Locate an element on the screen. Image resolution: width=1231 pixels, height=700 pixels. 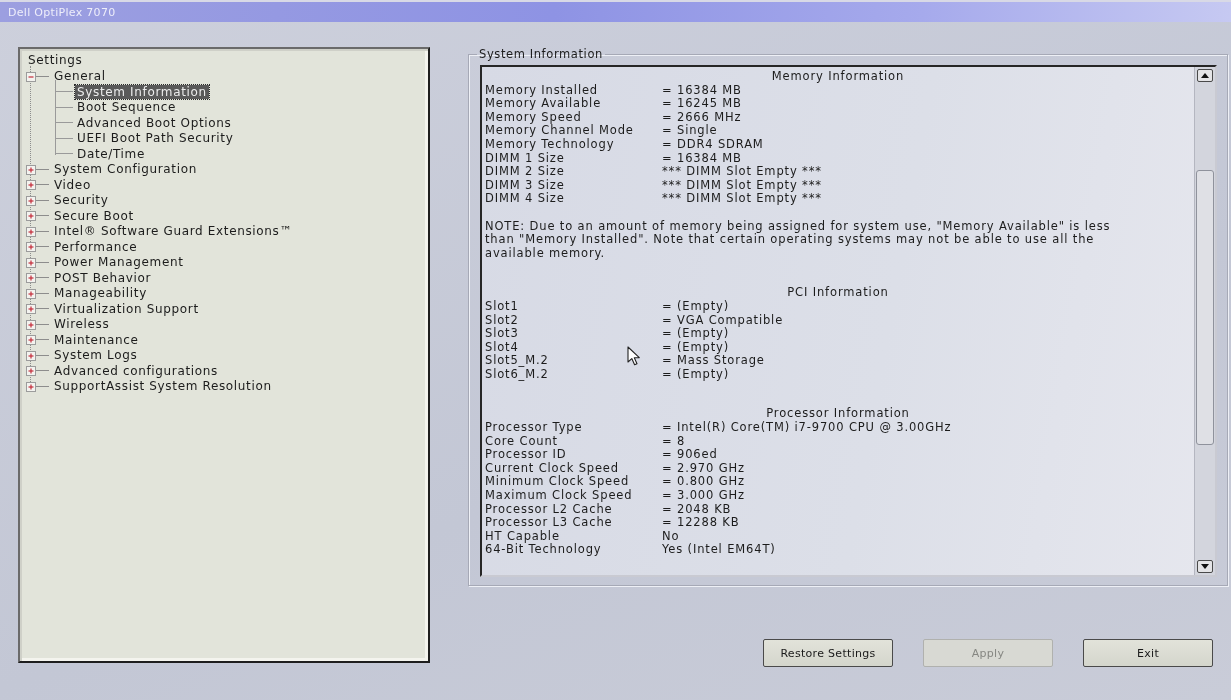
info-value: = 3.000 GHz is located at coordinates (703, 496).